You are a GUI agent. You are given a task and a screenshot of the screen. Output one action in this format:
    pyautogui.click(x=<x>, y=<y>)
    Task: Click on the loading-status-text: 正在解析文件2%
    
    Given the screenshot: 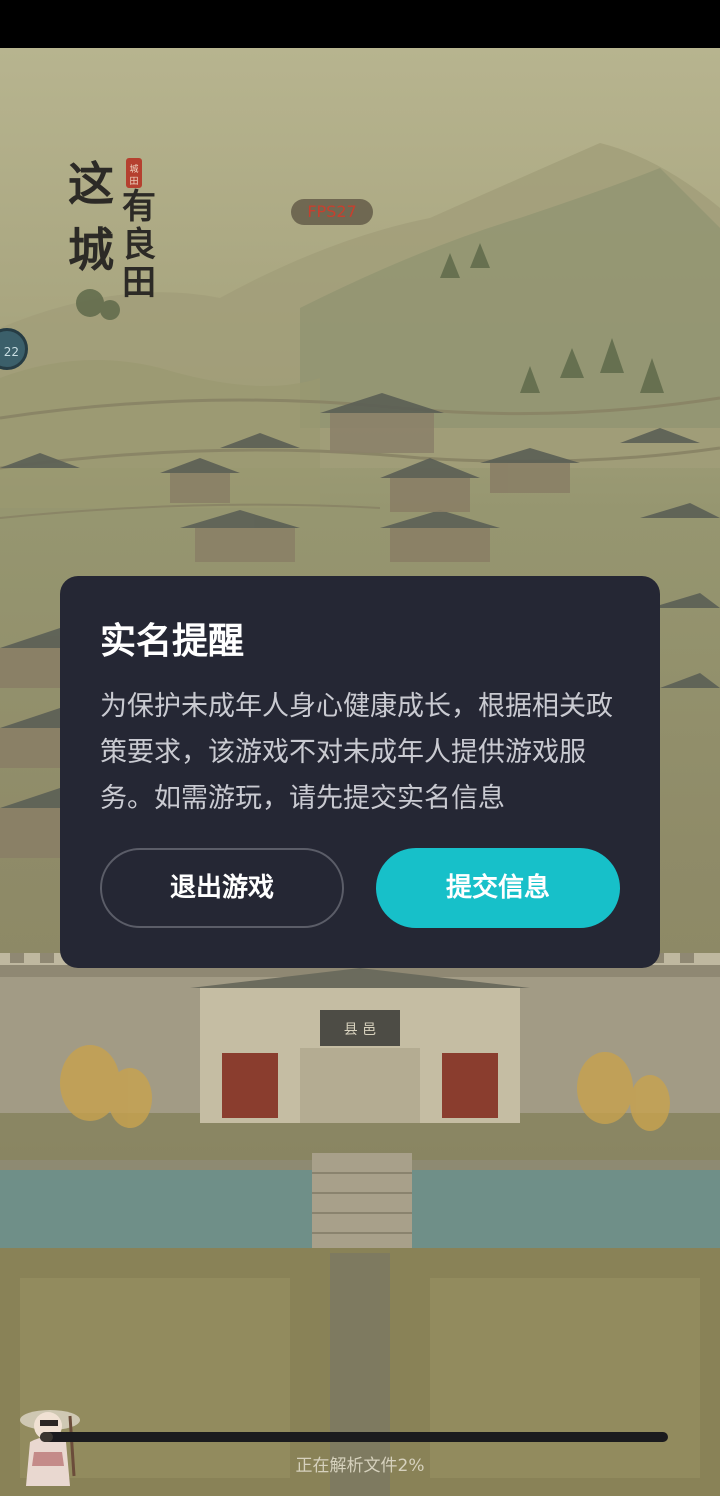 What is the action you would take?
    pyautogui.click(x=360, y=1466)
    